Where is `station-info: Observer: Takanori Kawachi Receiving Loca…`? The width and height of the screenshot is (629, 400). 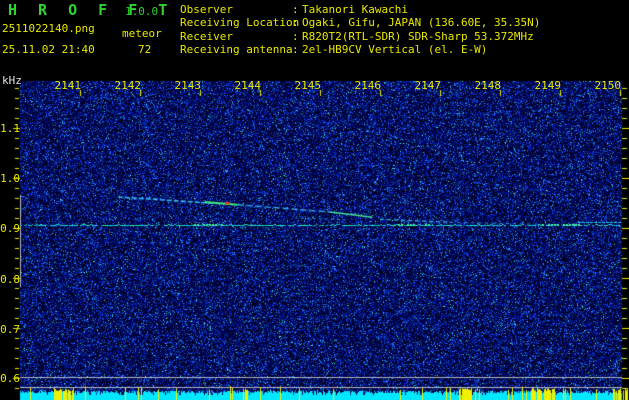
station-info: Observer: Takanori Kawachi Receiving Loca… is located at coordinates (360, 30).